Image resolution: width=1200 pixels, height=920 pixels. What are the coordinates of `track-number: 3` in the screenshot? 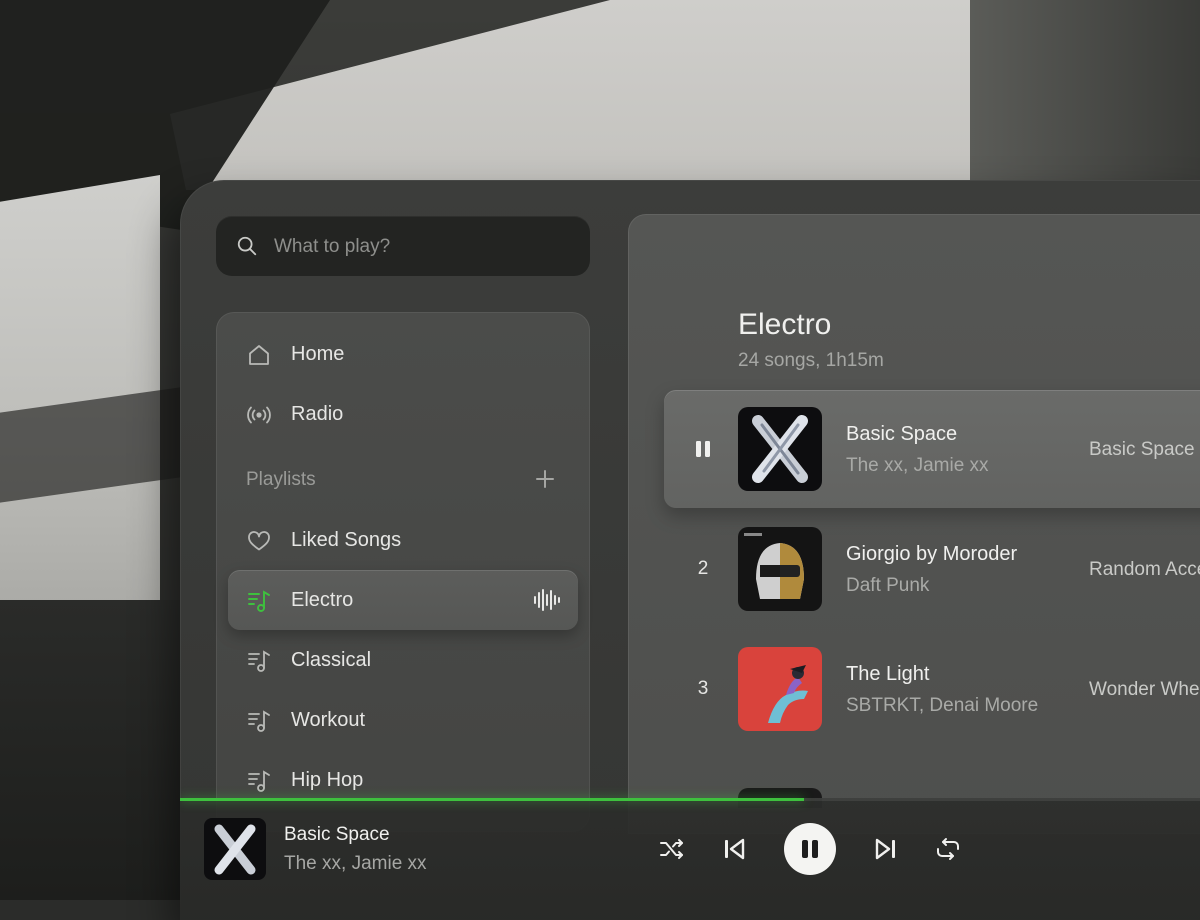 It's located at (703, 688).